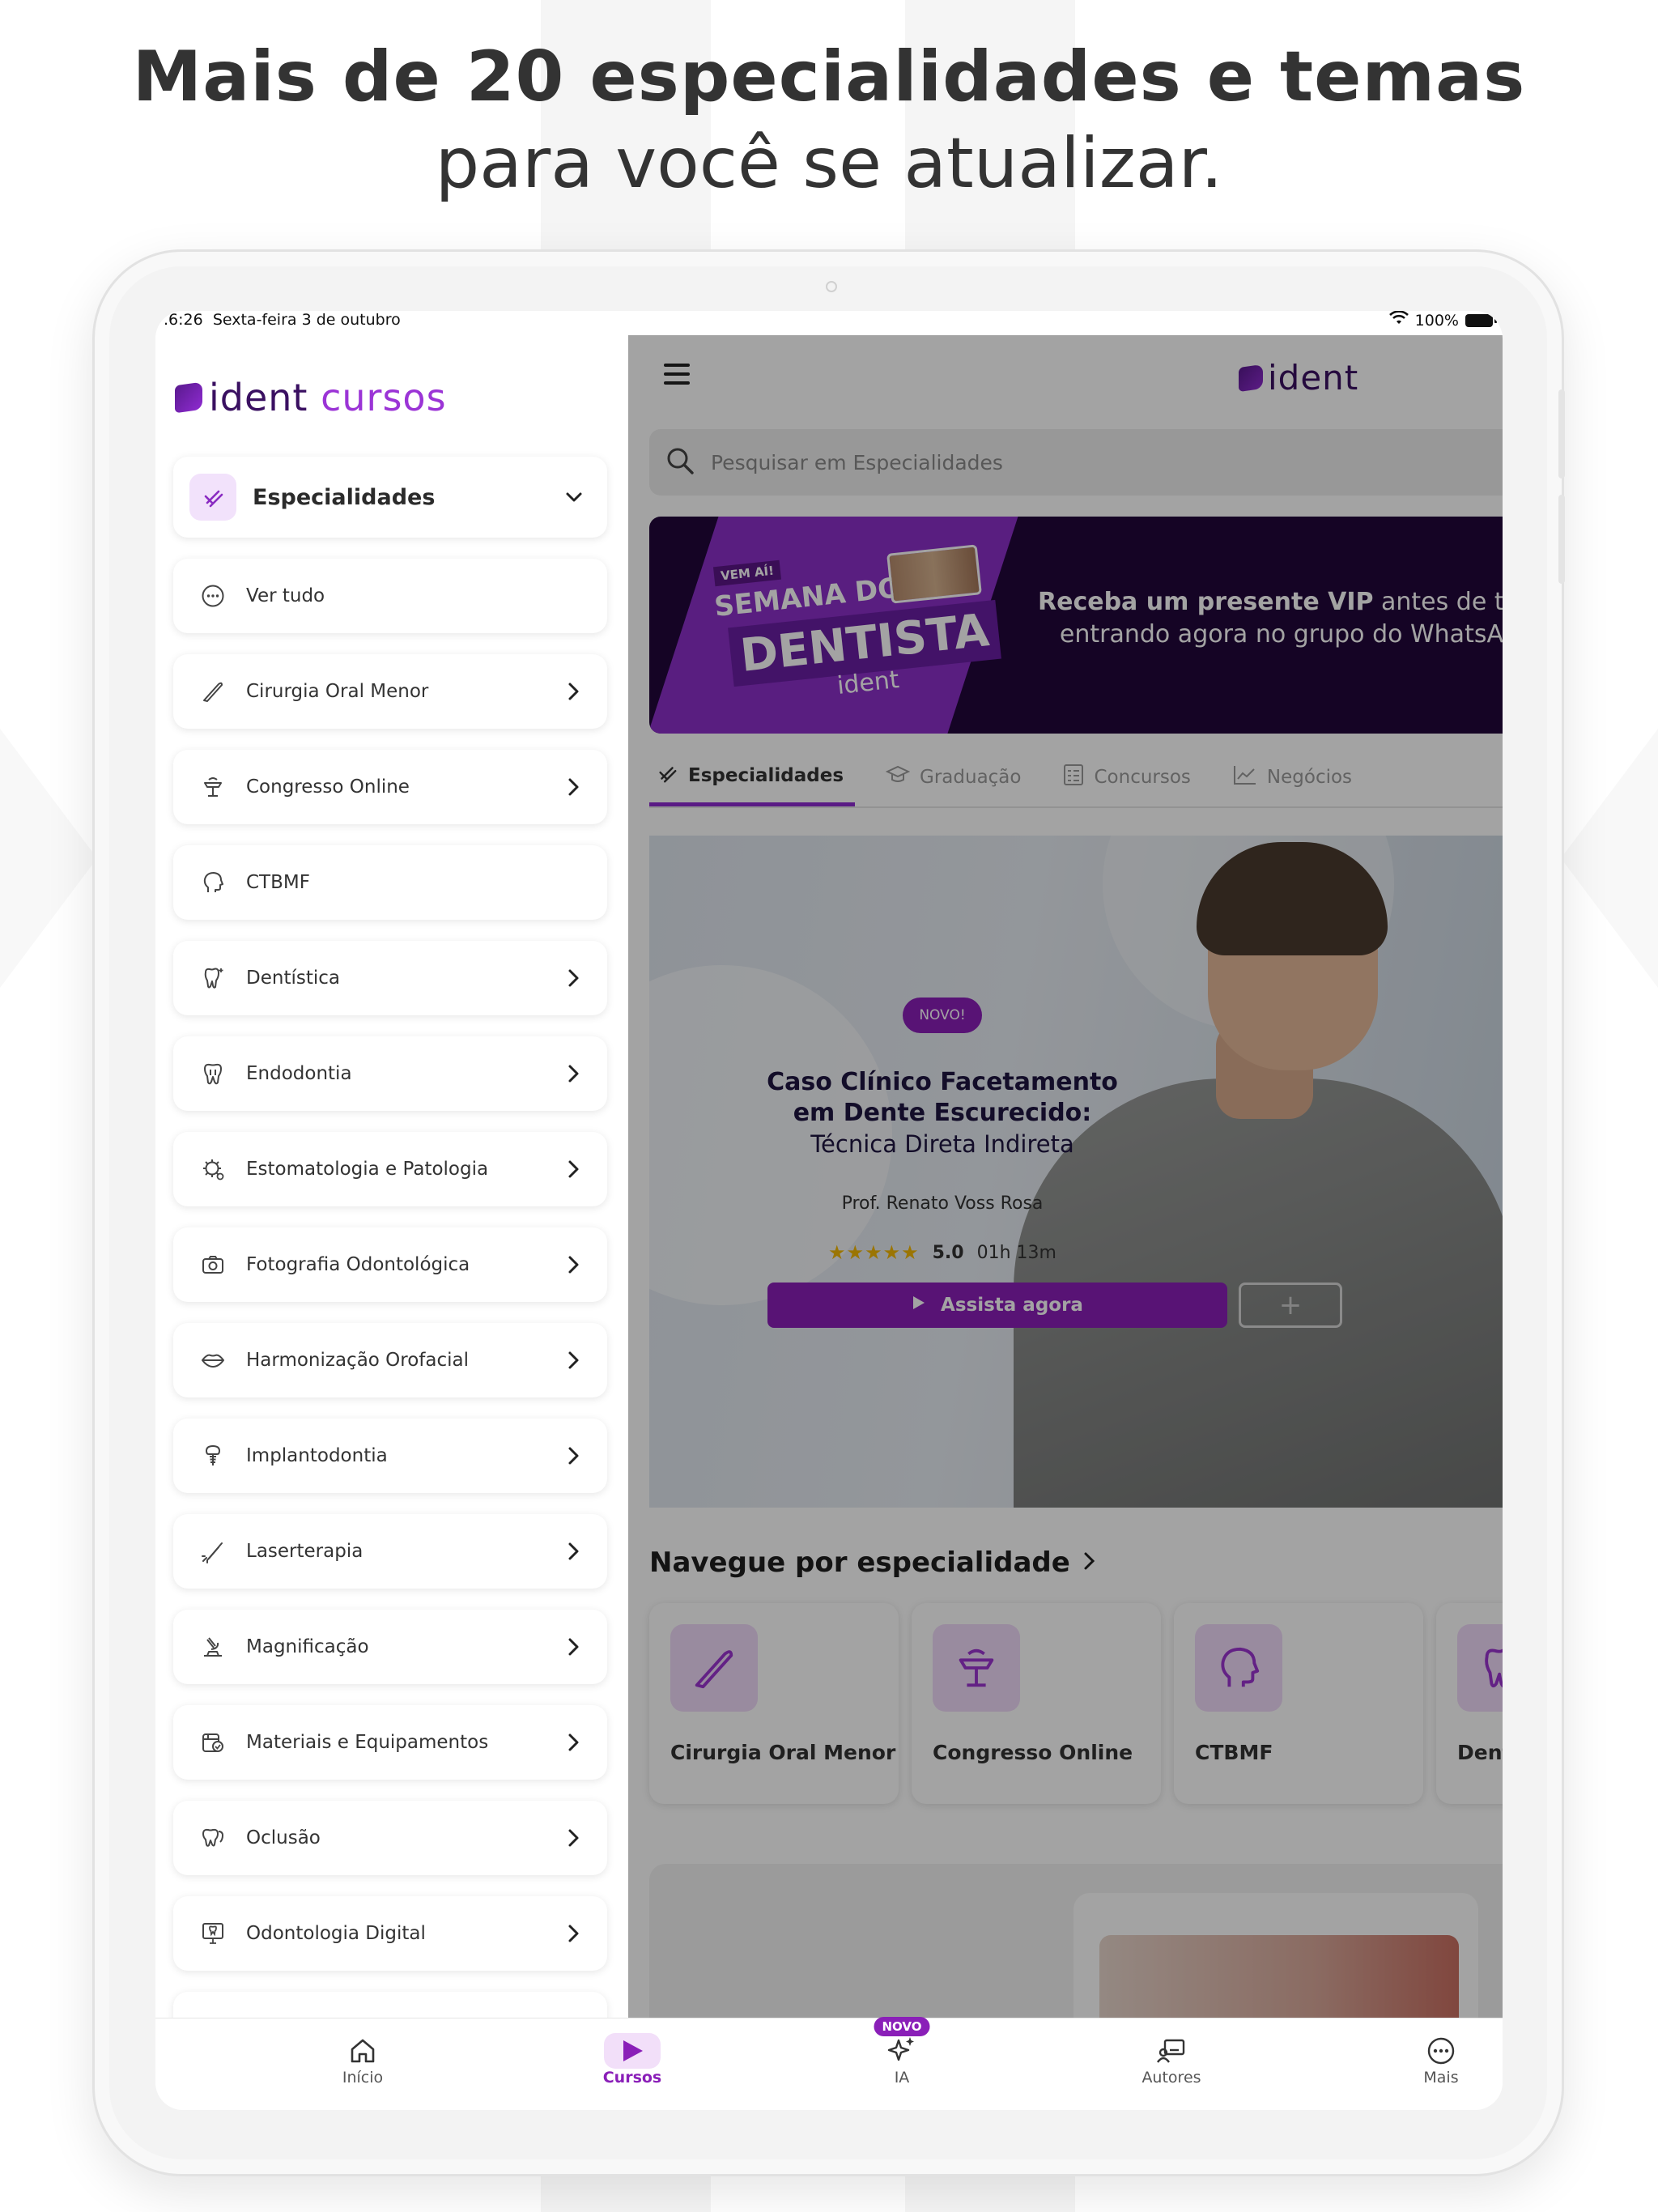 Image resolution: width=1658 pixels, height=2212 pixels. Describe the element at coordinates (676, 374) in the screenshot. I see `hamburger-menu-icon` at that location.